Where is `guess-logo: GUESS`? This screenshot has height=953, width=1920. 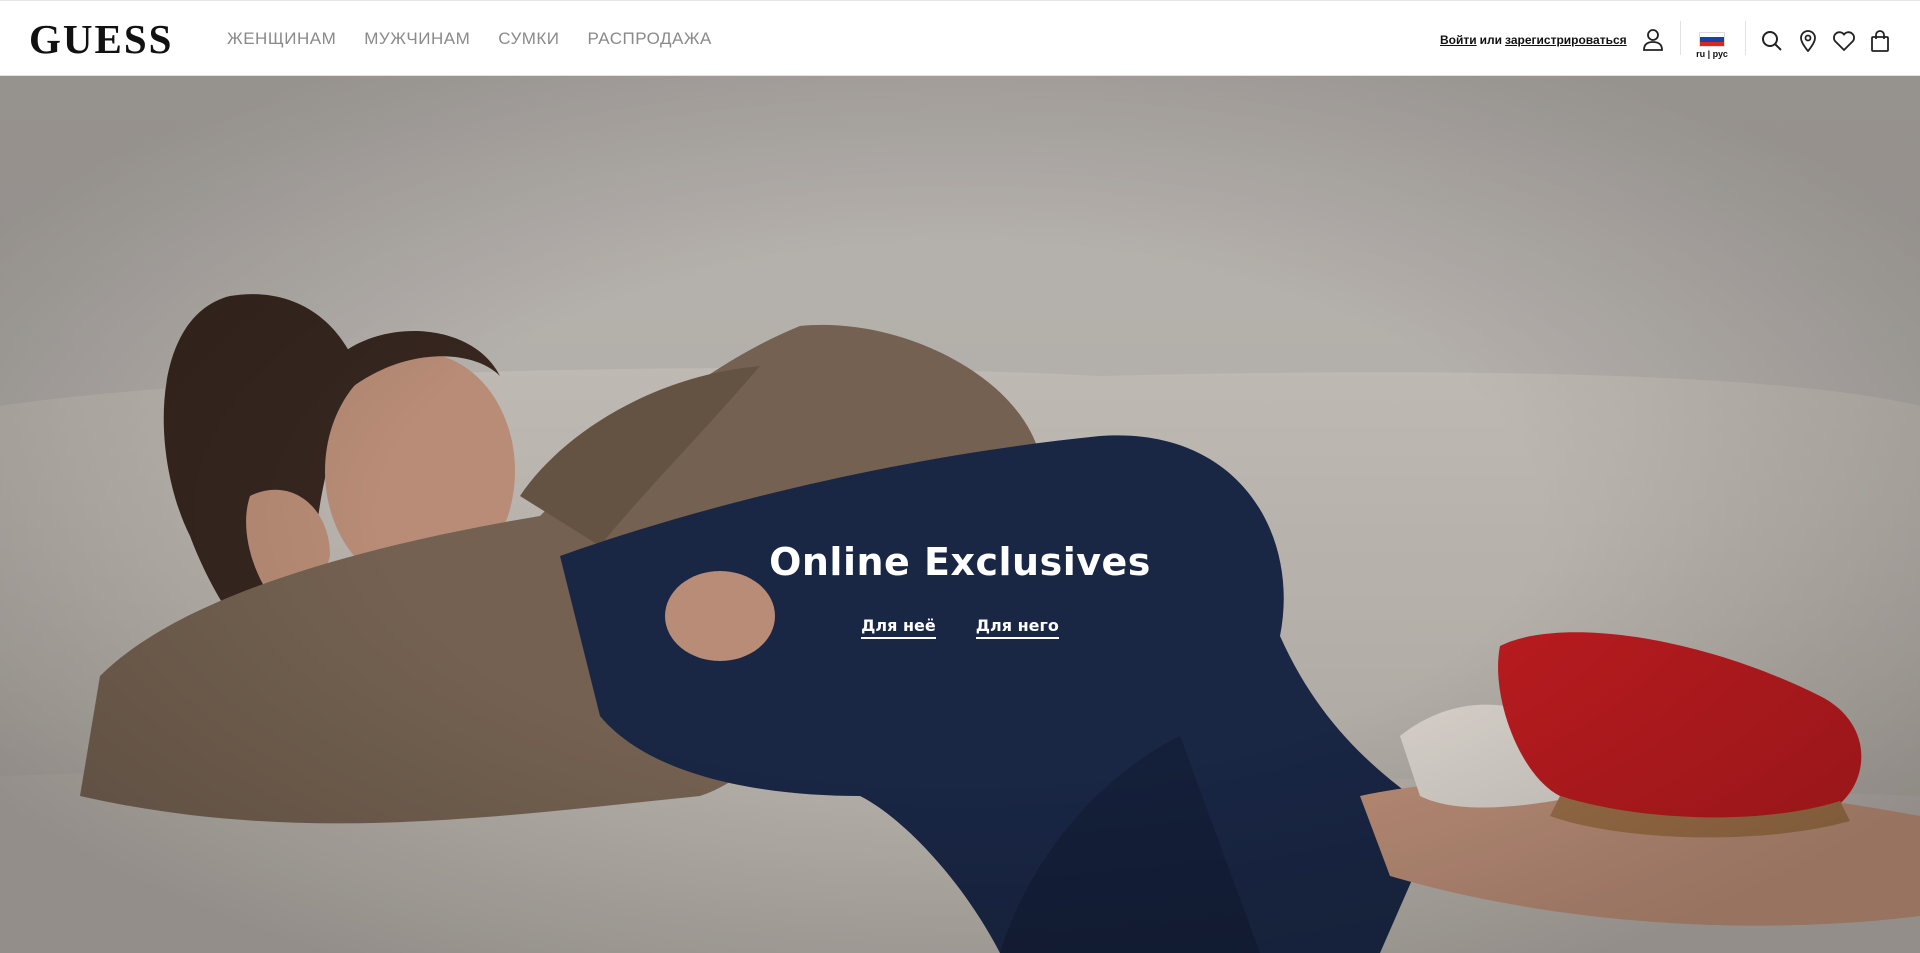 guess-logo: GUESS is located at coordinates (101, 39).